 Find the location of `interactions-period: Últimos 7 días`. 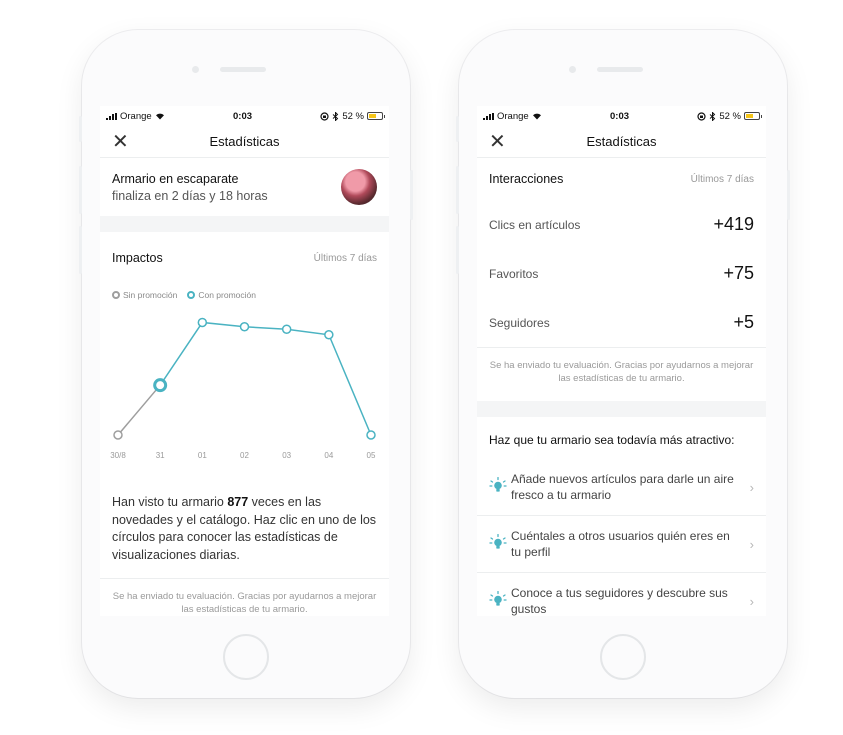

interactions-period: Últimos 7 días is located at coordinates (722, 179).